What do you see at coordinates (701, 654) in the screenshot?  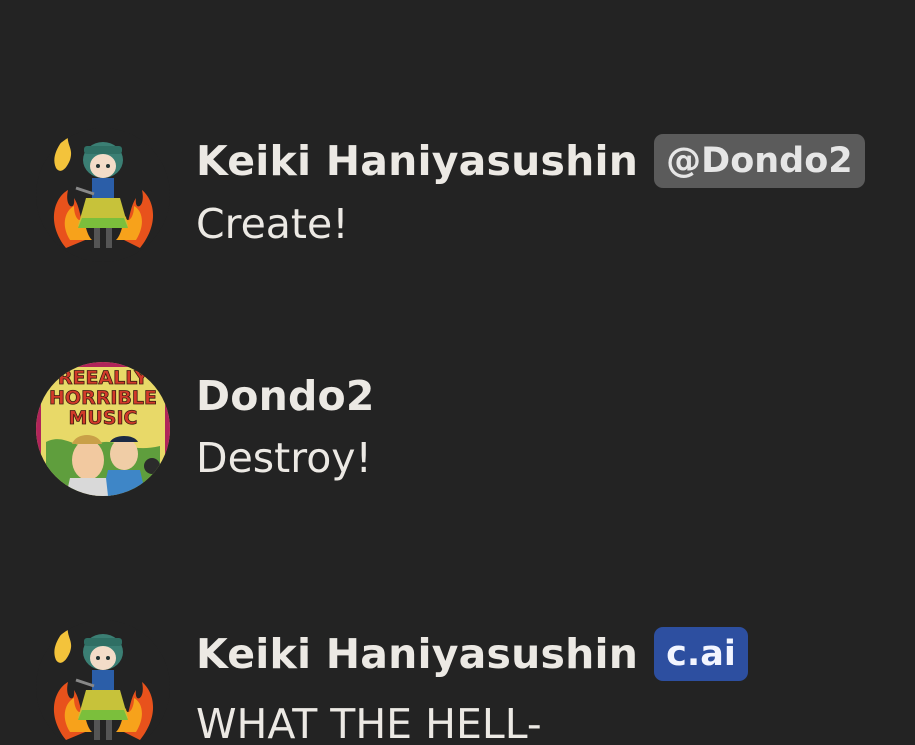 I see `ai-badge: c.ai` at bounding box center [701, 654].